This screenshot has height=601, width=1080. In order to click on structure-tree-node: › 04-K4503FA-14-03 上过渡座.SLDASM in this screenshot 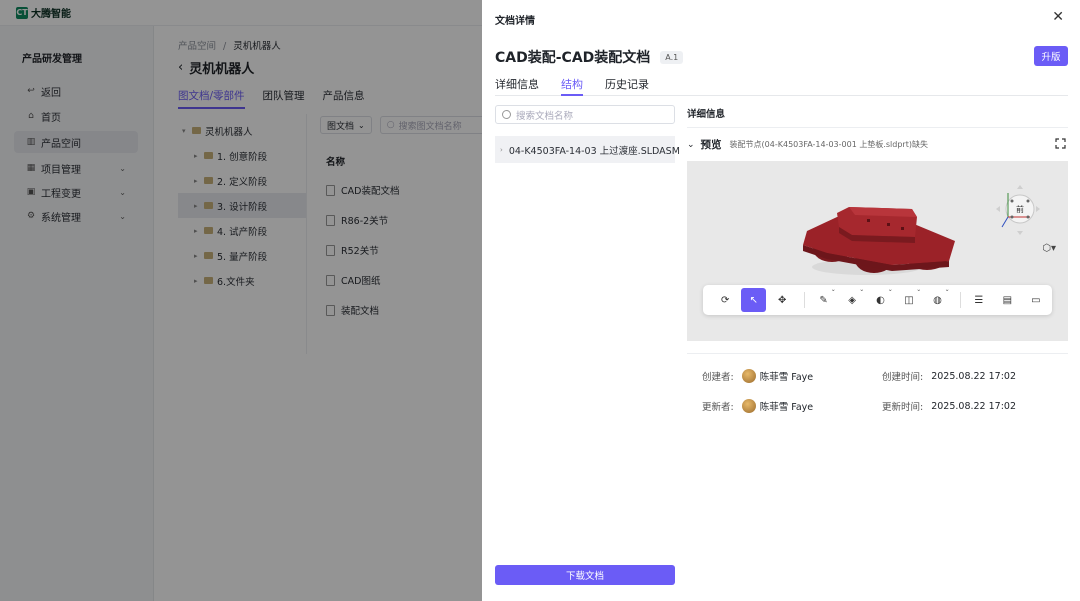, I will do `click(587, 149)`.